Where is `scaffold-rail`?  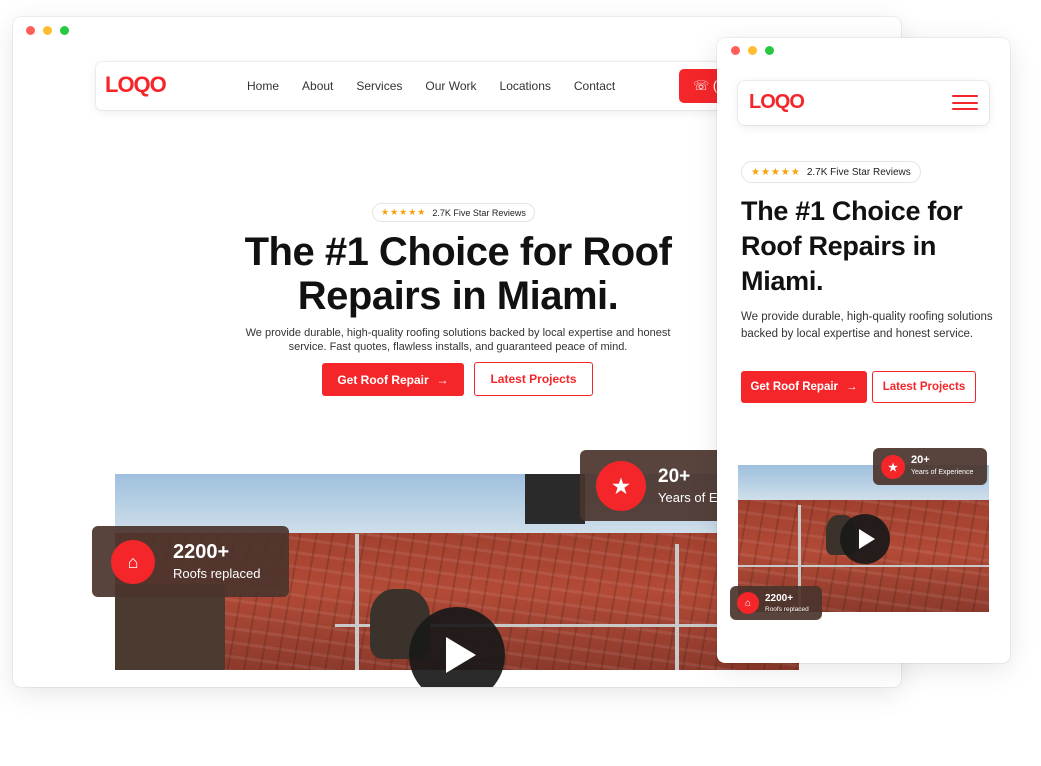
scaffold-rail is located at coordinates (863, 566).